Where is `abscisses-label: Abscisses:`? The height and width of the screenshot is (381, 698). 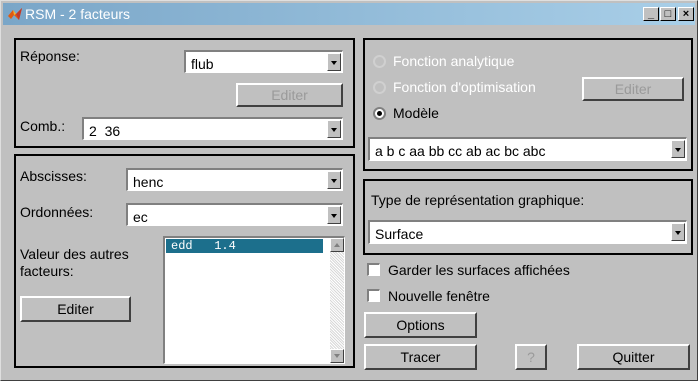 abscisses-label: Abscisses: is located at coordinates (53, 176).